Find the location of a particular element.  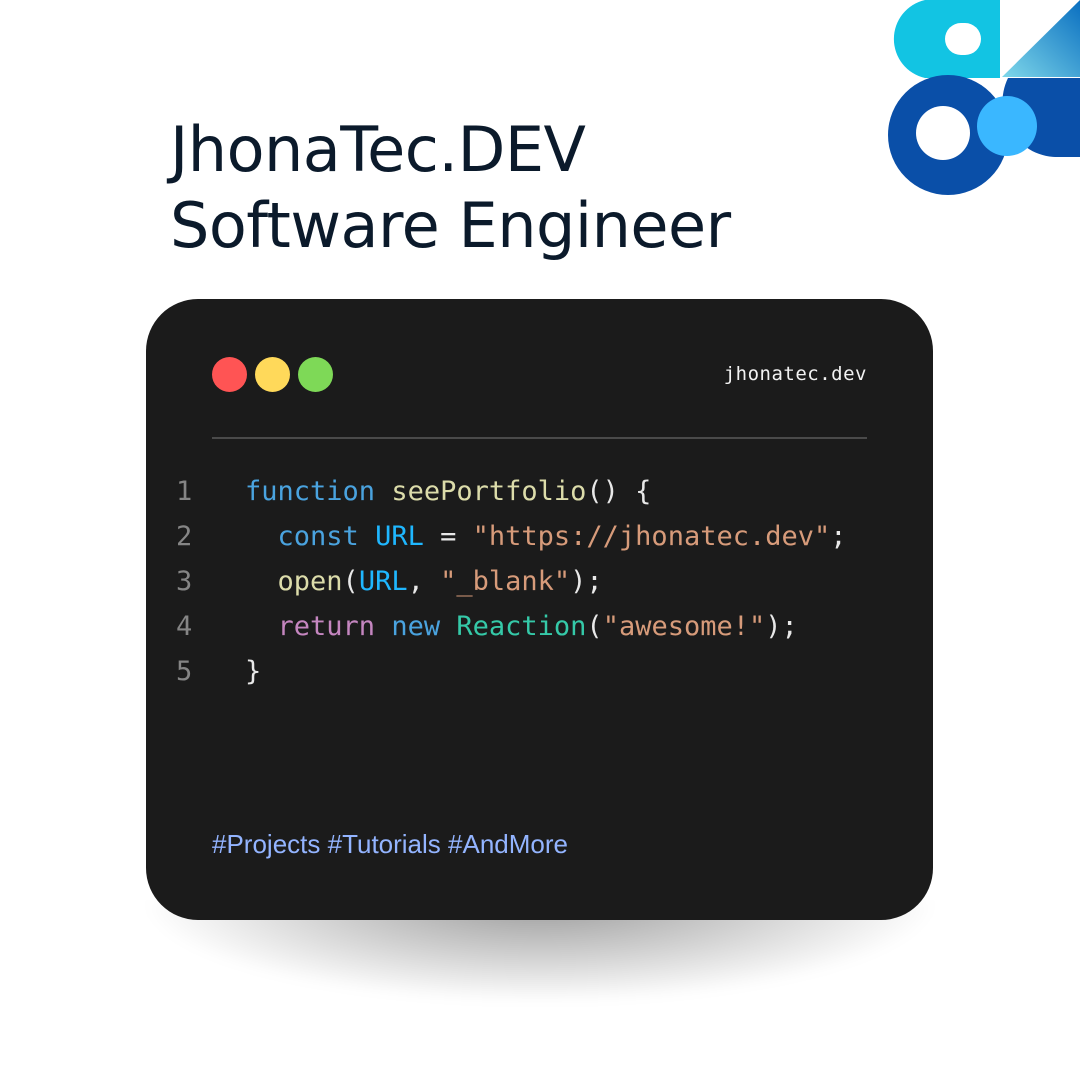

window-controls is located at coordinates (272, 374).